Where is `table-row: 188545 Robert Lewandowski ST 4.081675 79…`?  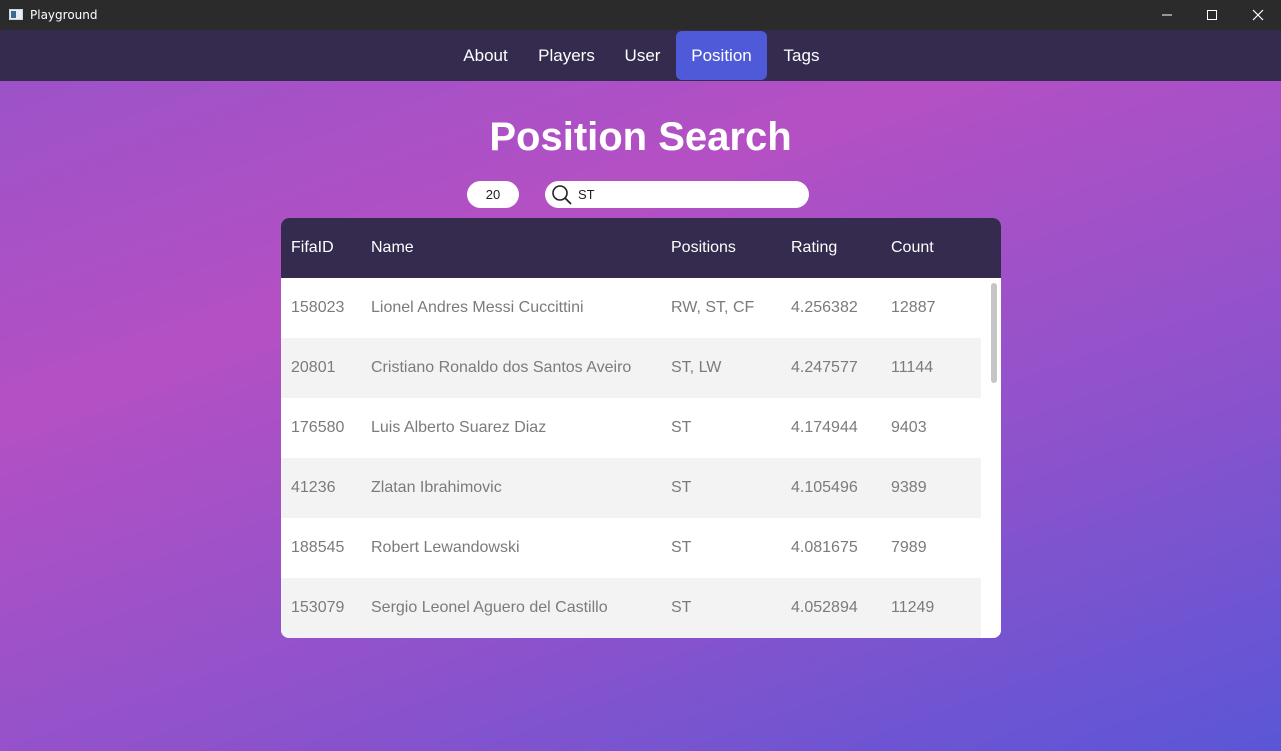 table-row: 188545 Robert Lewandowski ST 4.081675 79… is located at coordinates (631, 548).